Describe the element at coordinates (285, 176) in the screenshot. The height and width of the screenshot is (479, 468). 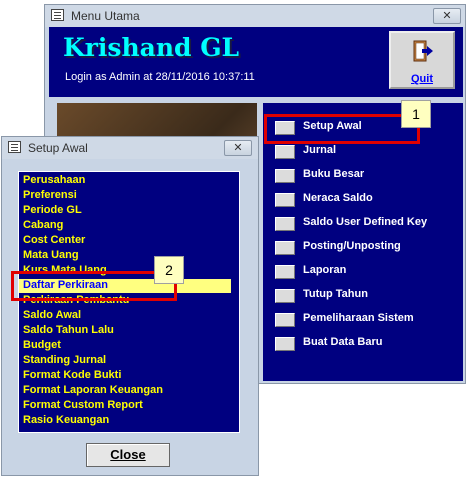
I see `menu-button-buku-besar` at that location.